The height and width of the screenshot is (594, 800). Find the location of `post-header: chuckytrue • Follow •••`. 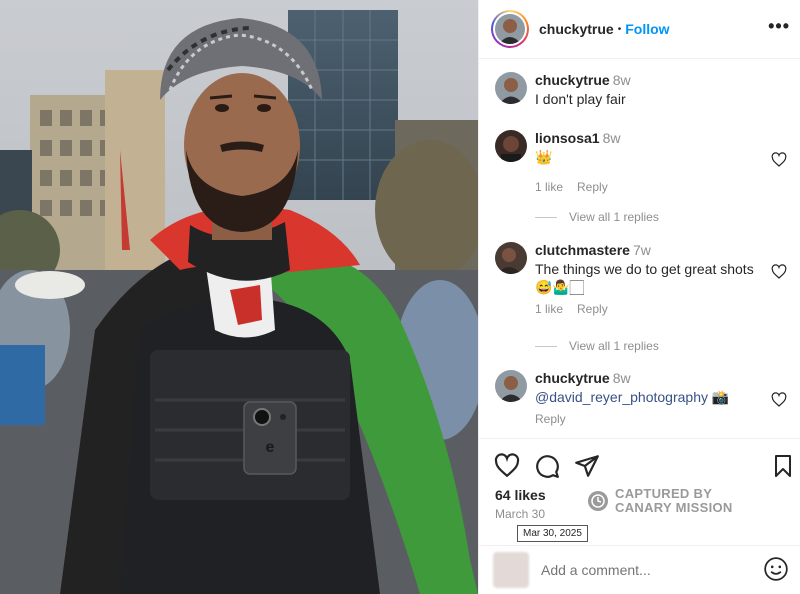

post-header: chuckytrue • Follow ••• is located at coordinates (639, 29).